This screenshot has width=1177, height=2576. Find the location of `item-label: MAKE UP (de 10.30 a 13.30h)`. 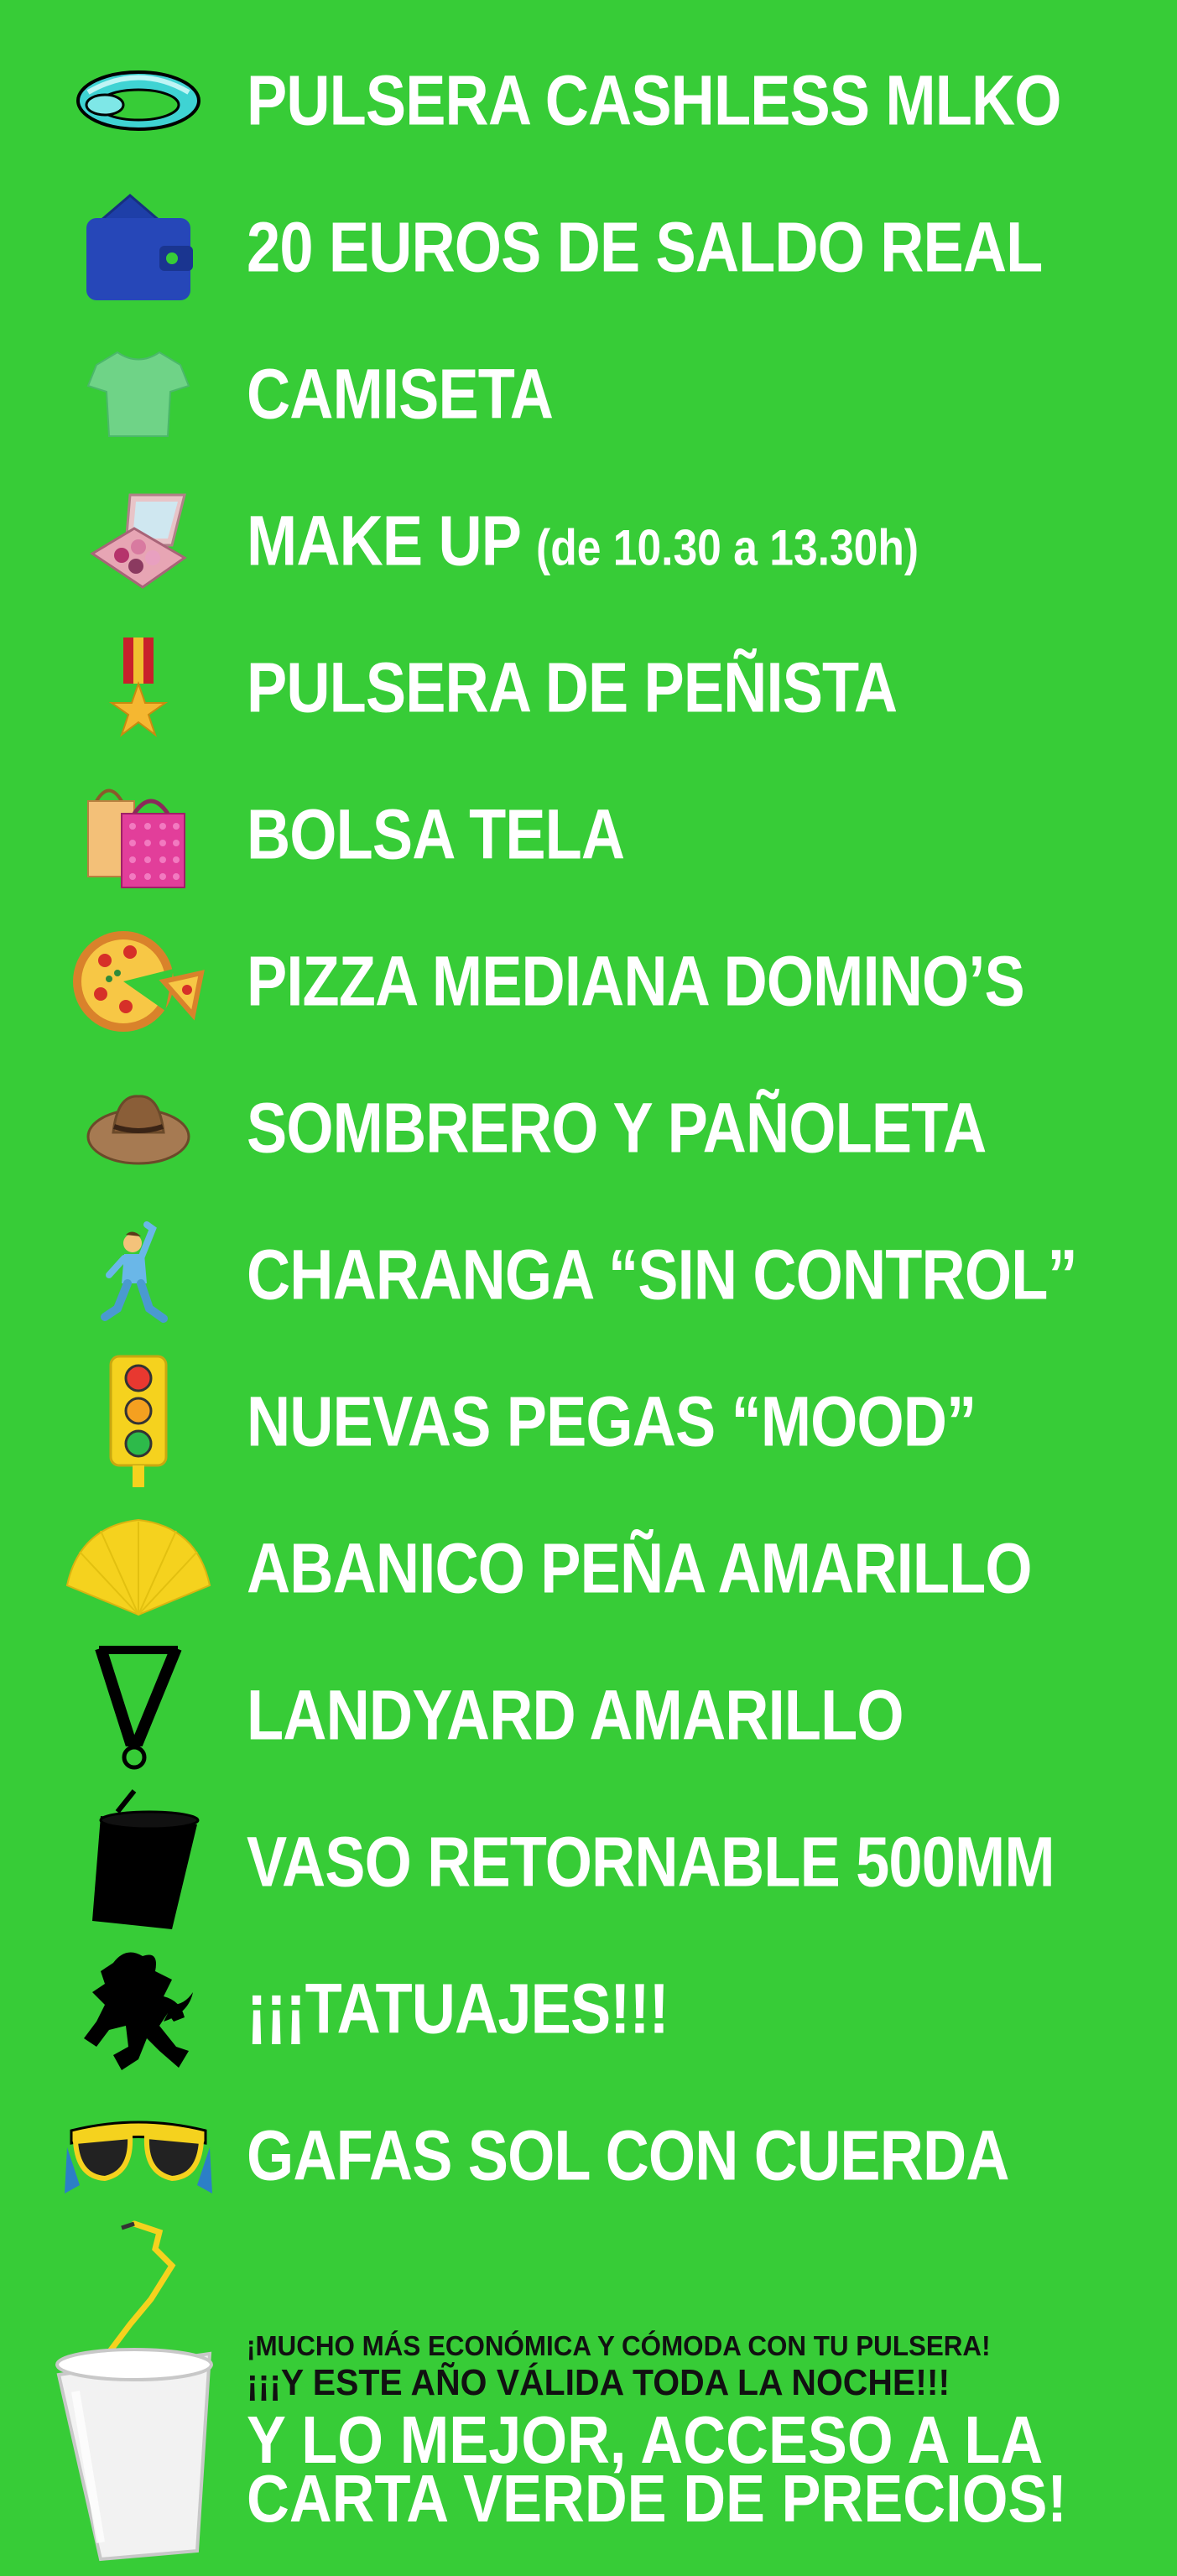

item-label: MAKE UP (de 10.30 a 13.30h) is located at coordinates (583, 540).